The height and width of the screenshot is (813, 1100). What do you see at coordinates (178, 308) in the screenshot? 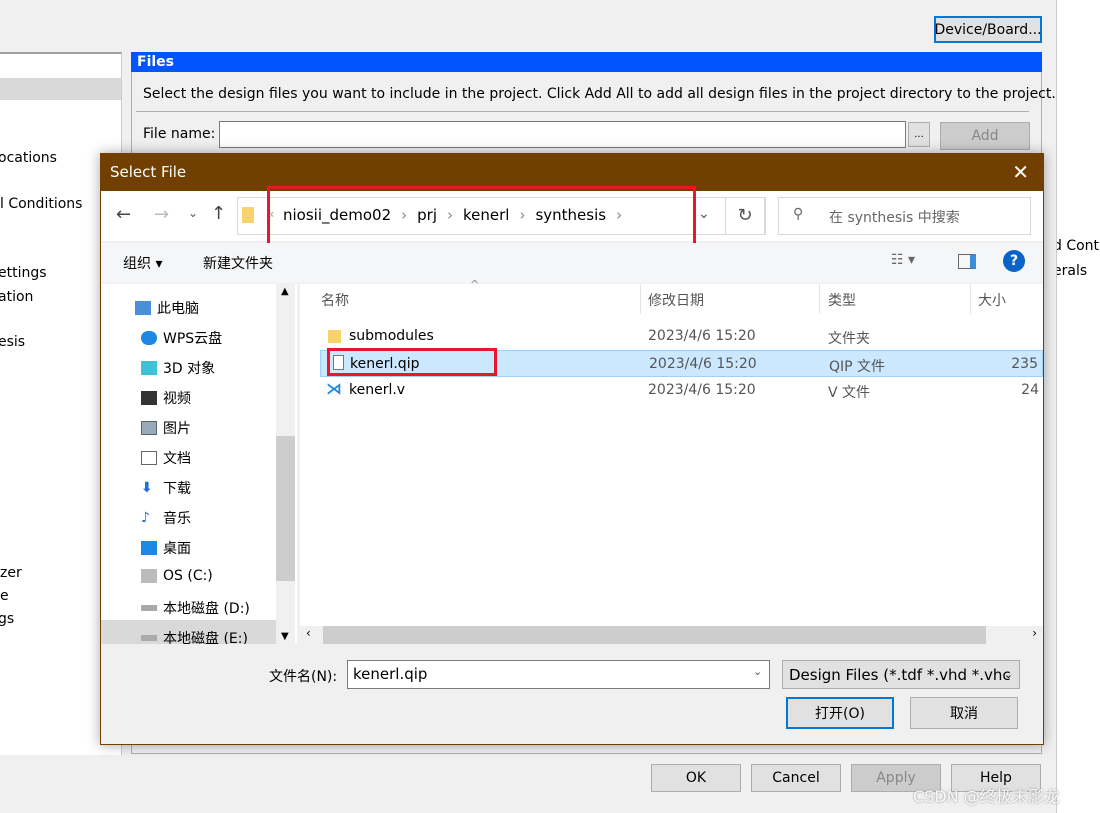
I see `nav-item: 此电脑` at bounding box center [178, 308].